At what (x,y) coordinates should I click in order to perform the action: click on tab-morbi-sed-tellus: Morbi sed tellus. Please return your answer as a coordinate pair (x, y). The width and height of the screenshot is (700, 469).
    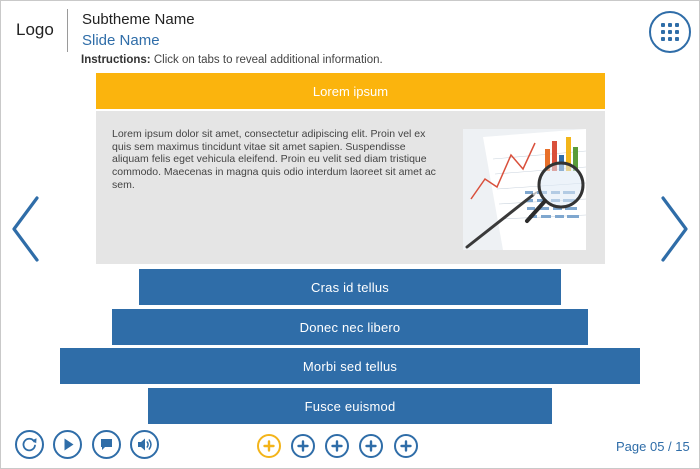
    Looking at the image, I should click on (350, 366).